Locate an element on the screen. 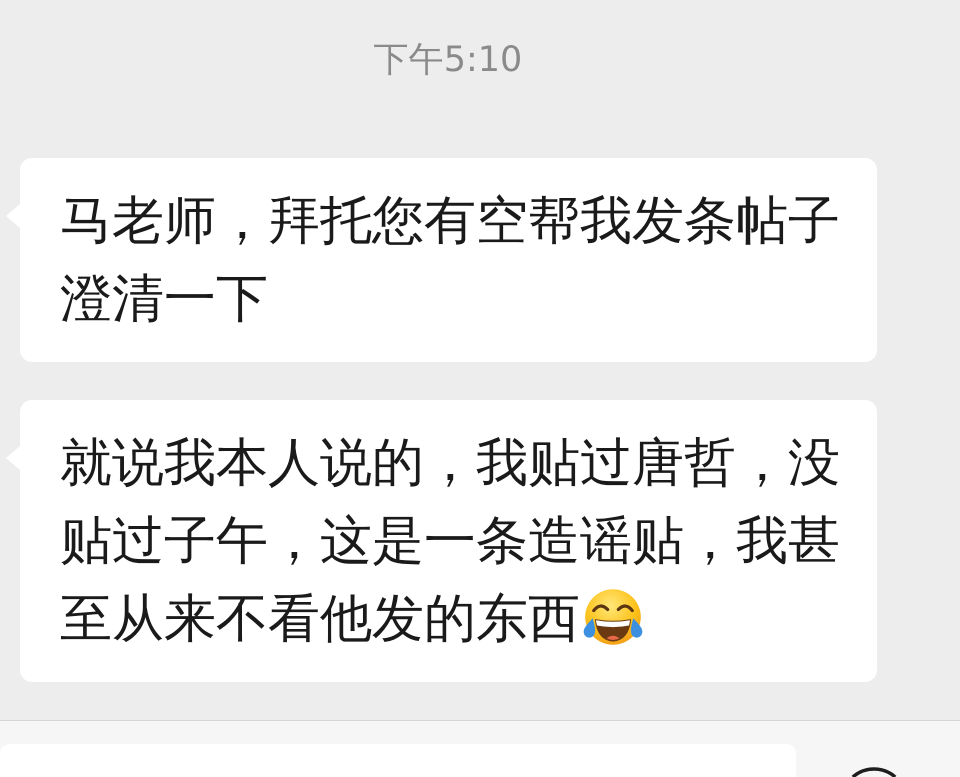 The width and height of the screenshot is (960, 777). message-timestamp: 下午5:10 is located at coordinates (448, 60).